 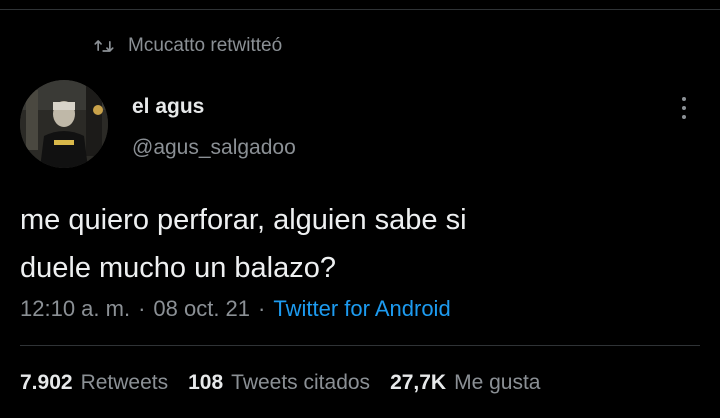 I want to click on avatar, so click(x=64, y=124).